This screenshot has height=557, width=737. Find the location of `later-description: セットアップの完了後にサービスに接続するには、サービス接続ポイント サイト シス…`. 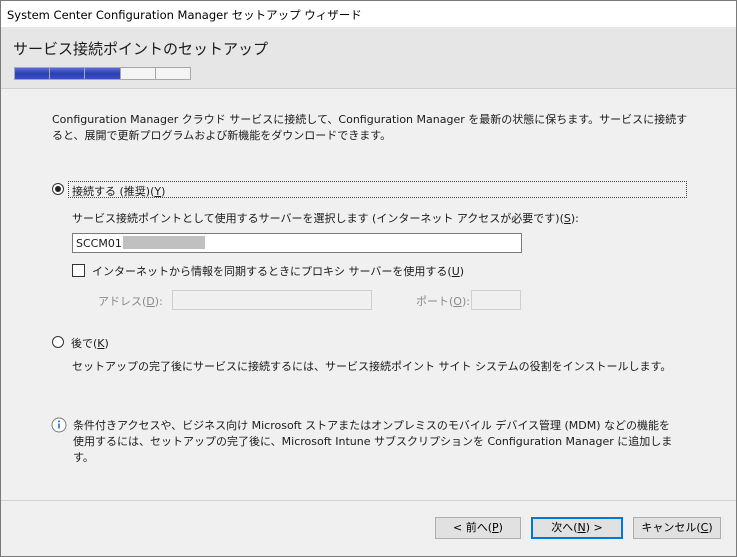

later-description: セットアップの完了後にサービスに接続するには、サービス接続ポイント サイト シス… is located at coordinates (372, 366).